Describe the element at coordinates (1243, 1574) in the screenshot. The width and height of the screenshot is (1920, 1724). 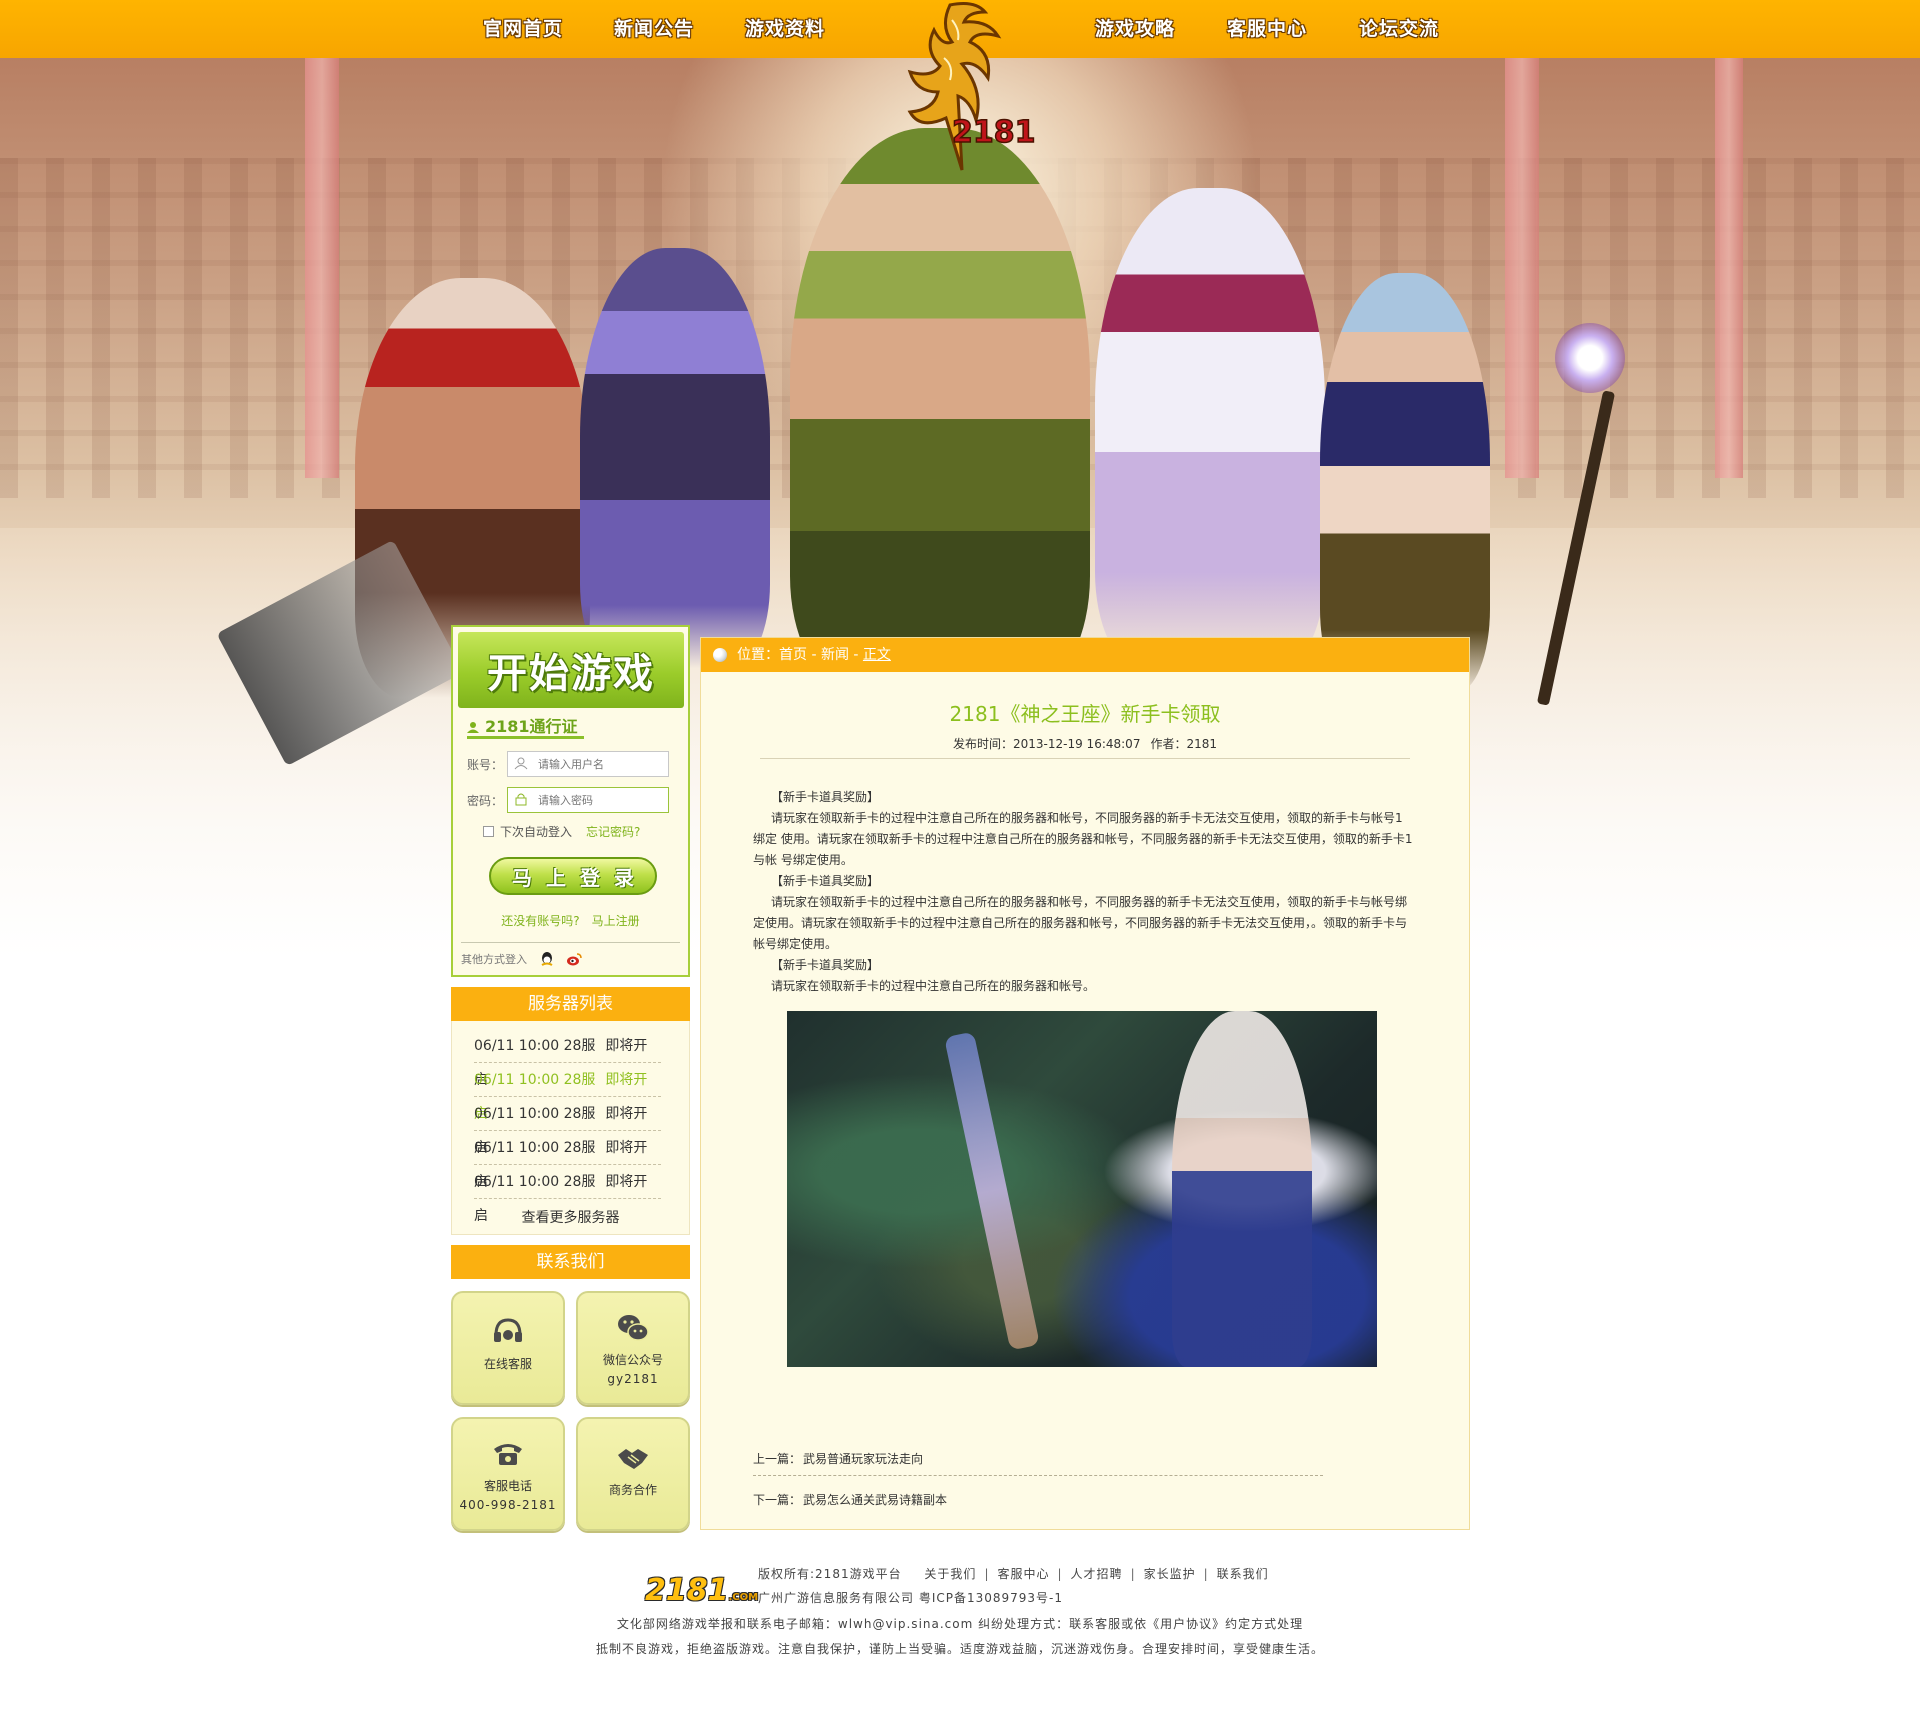
I see `footer-link-contact: 联系我们` at that location.